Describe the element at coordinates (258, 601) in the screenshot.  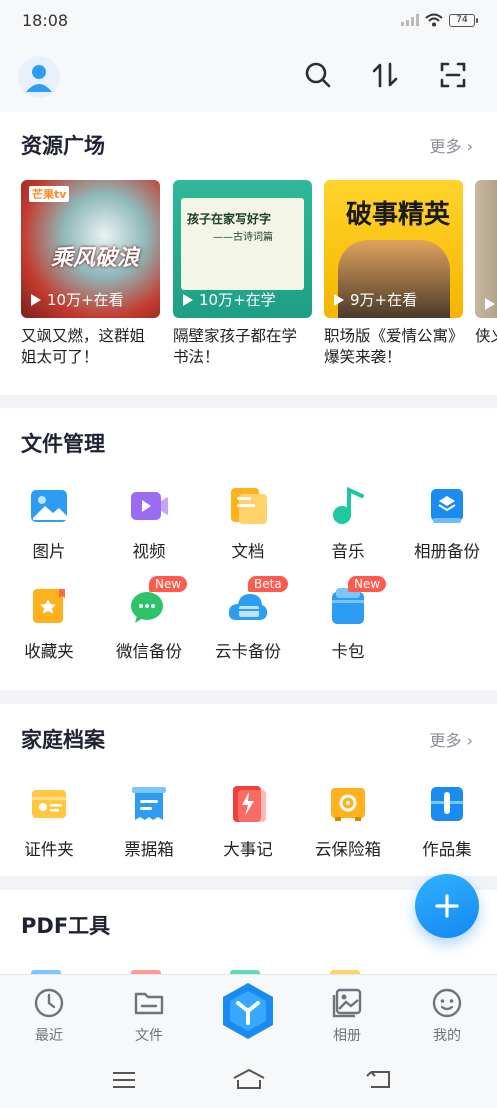
I see `cloud-card-backup-icon: Beta` at that location.